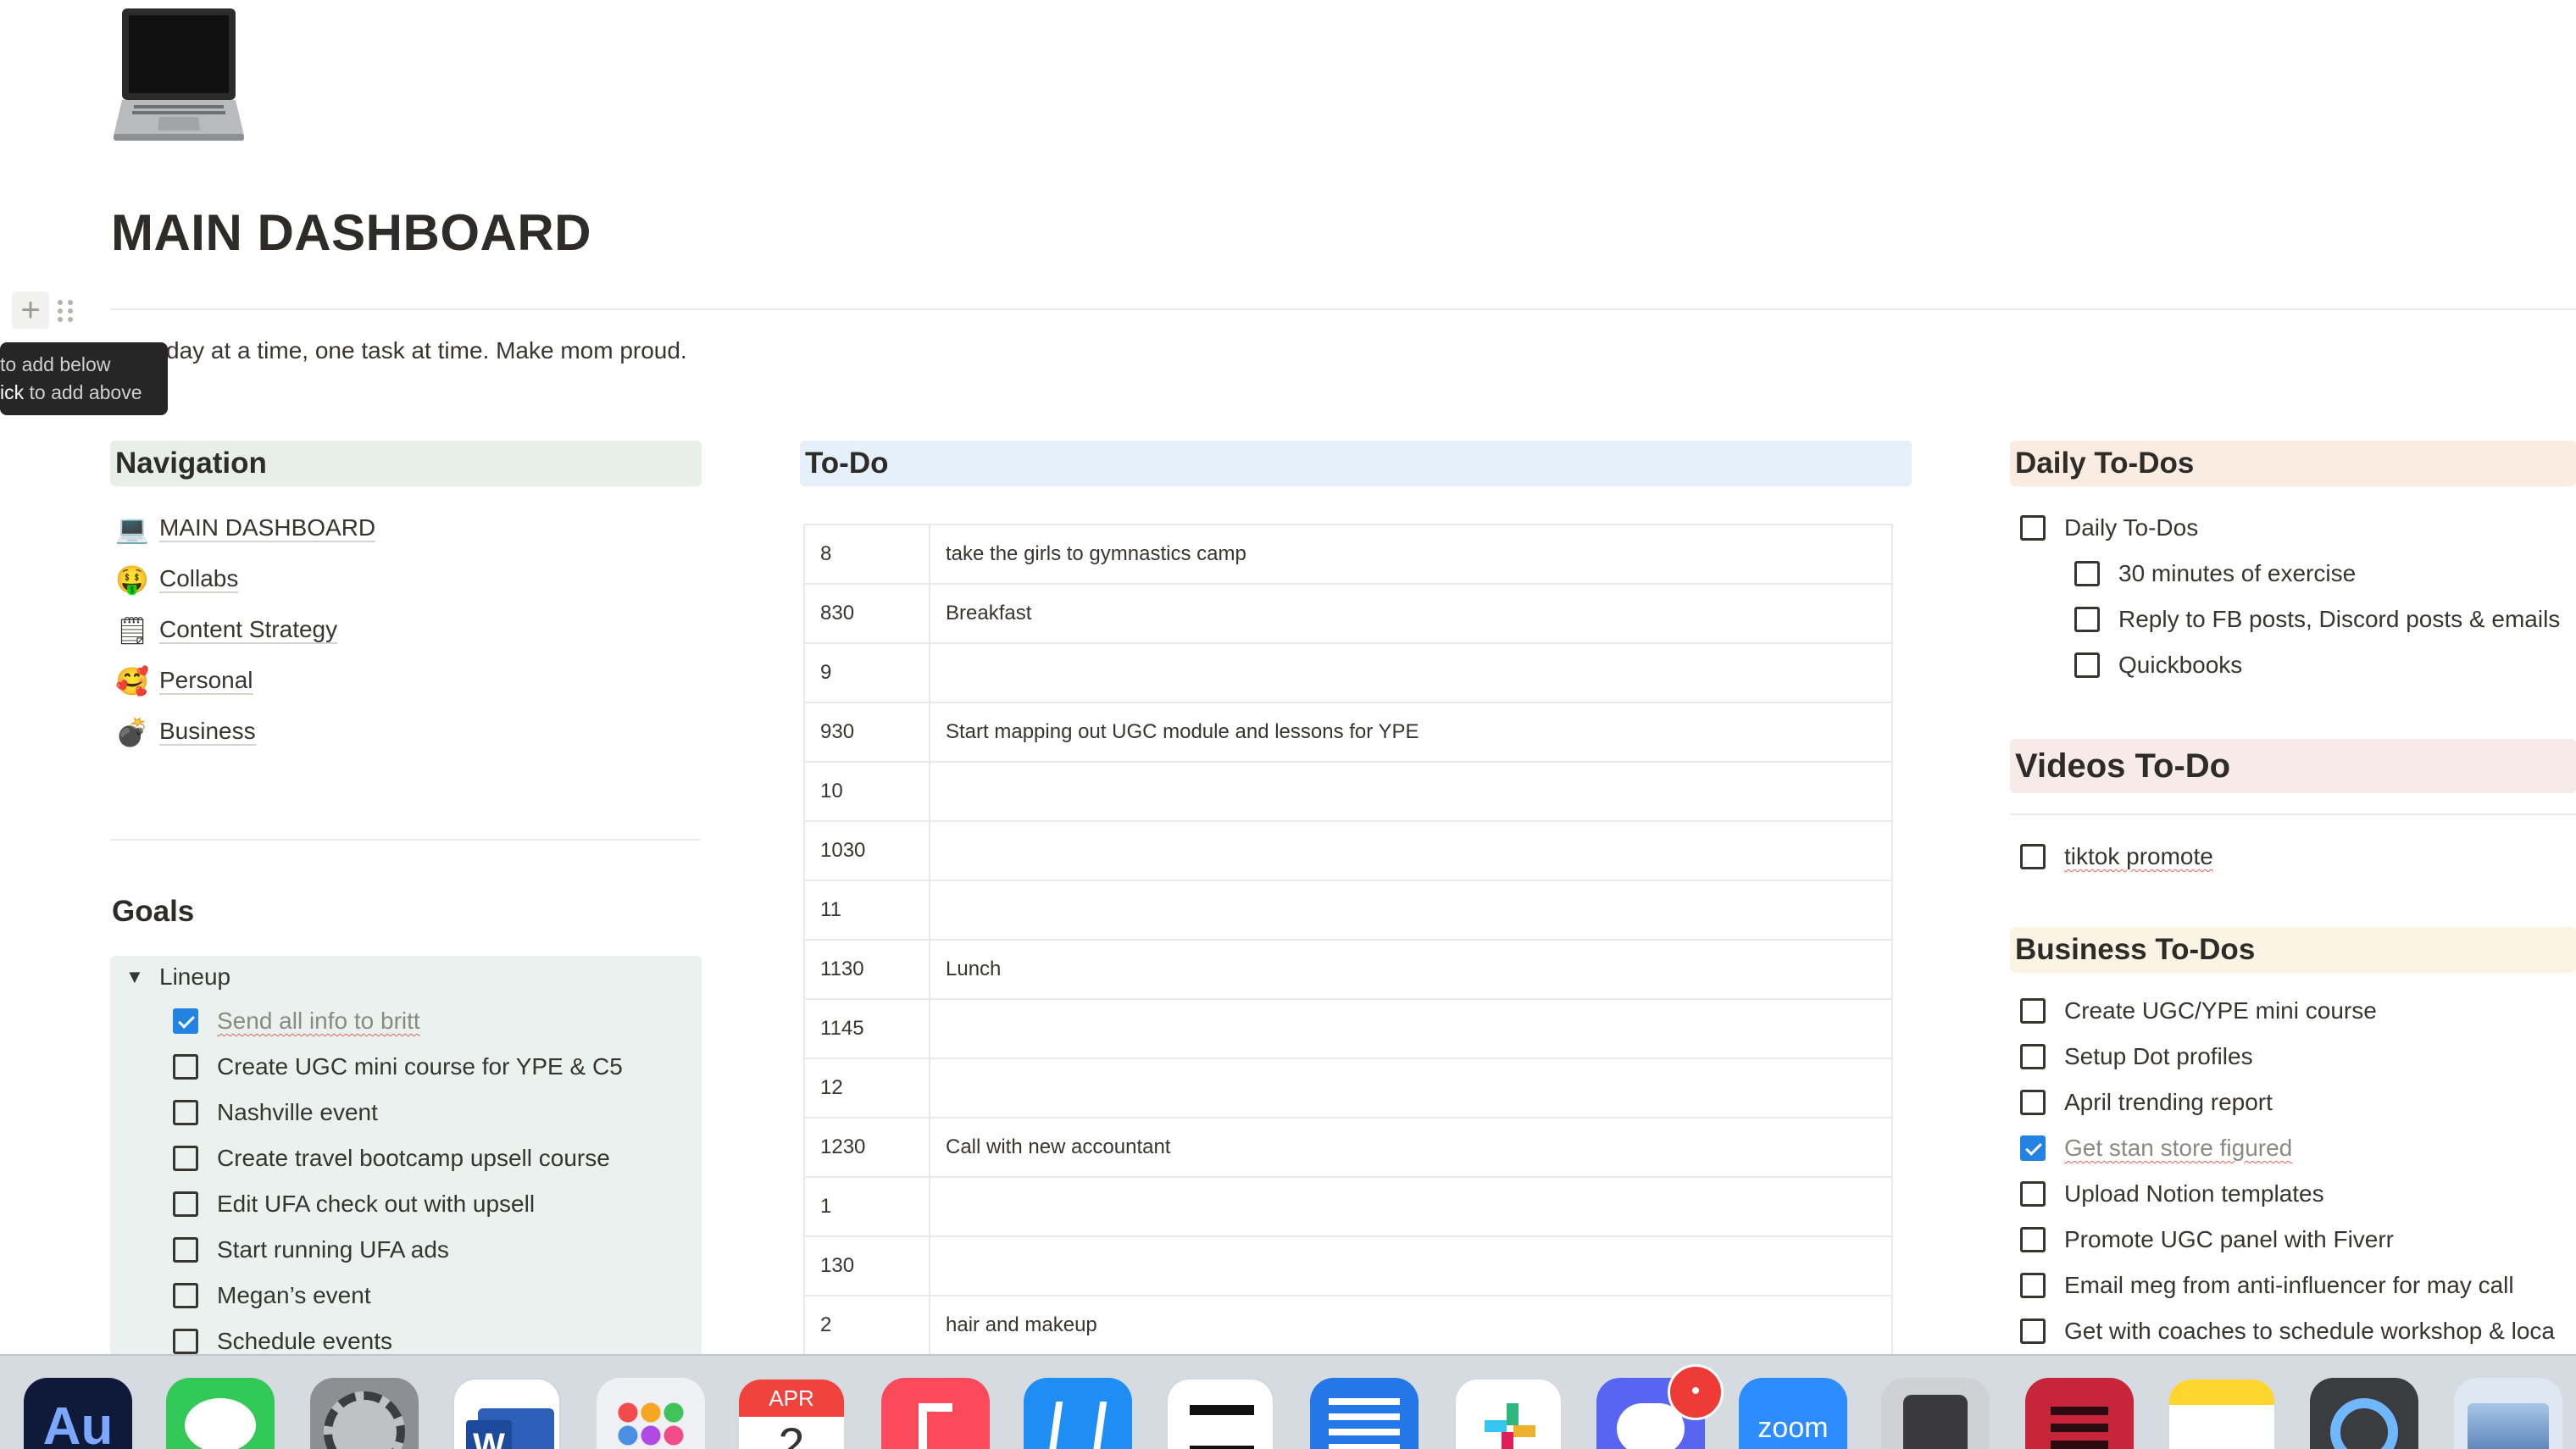 The image size is (2576, 1449). I want to click on time-cell: 1230, so click(866, 1147).